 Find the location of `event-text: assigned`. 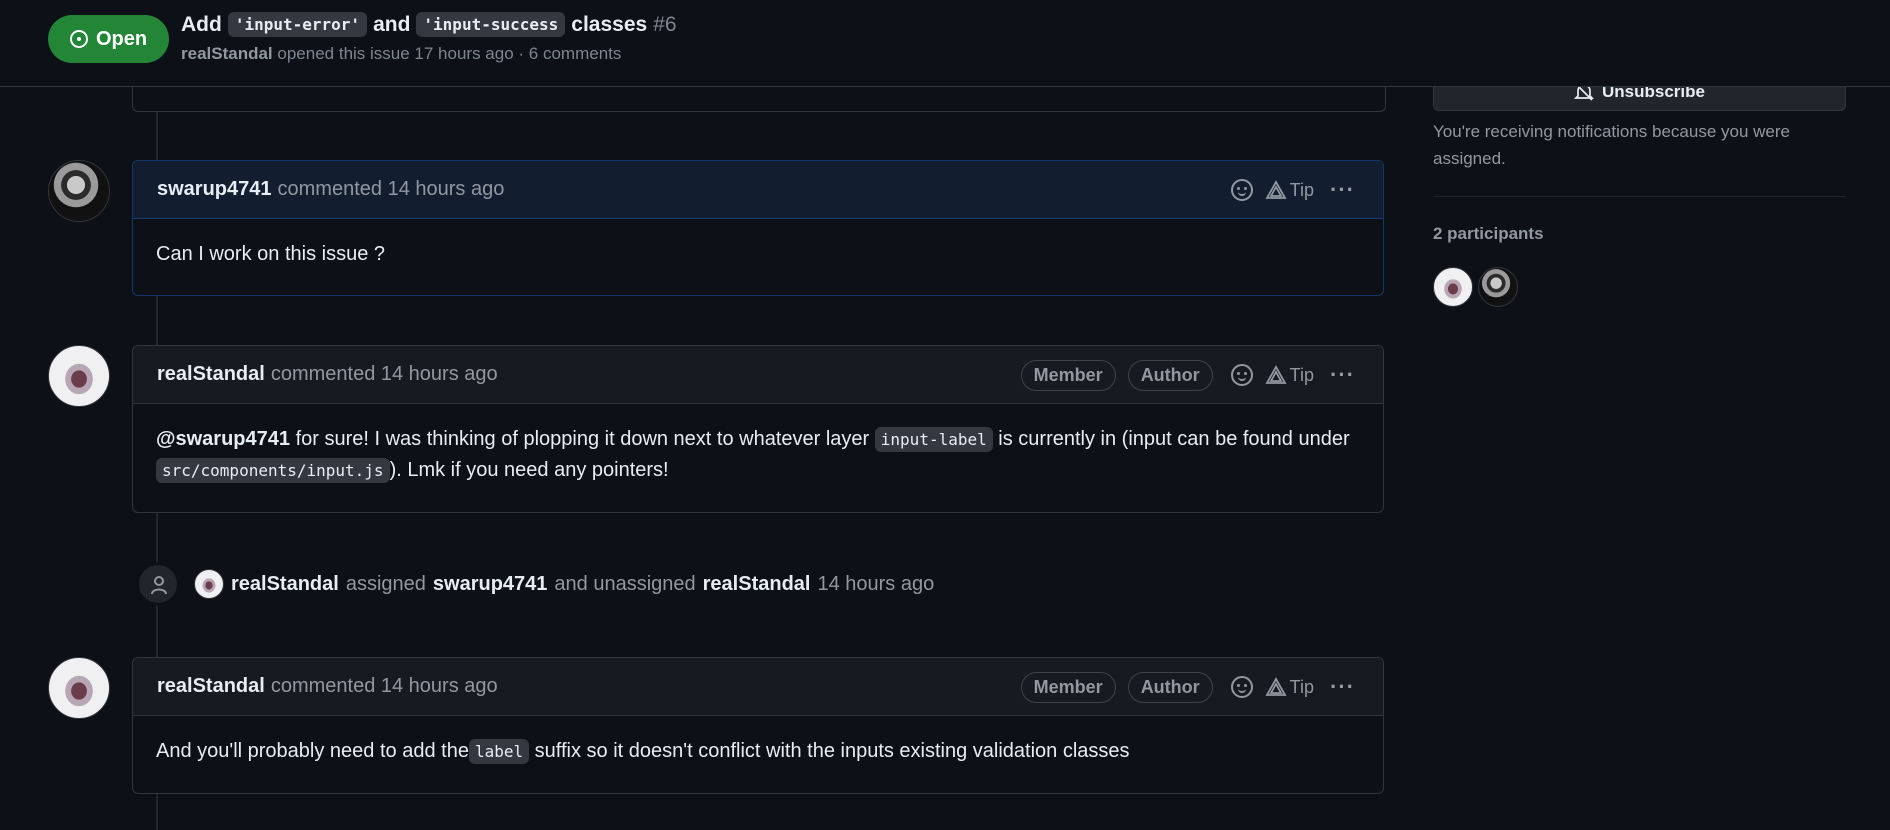

event-text: assigned is located at coordinates (385, 583).